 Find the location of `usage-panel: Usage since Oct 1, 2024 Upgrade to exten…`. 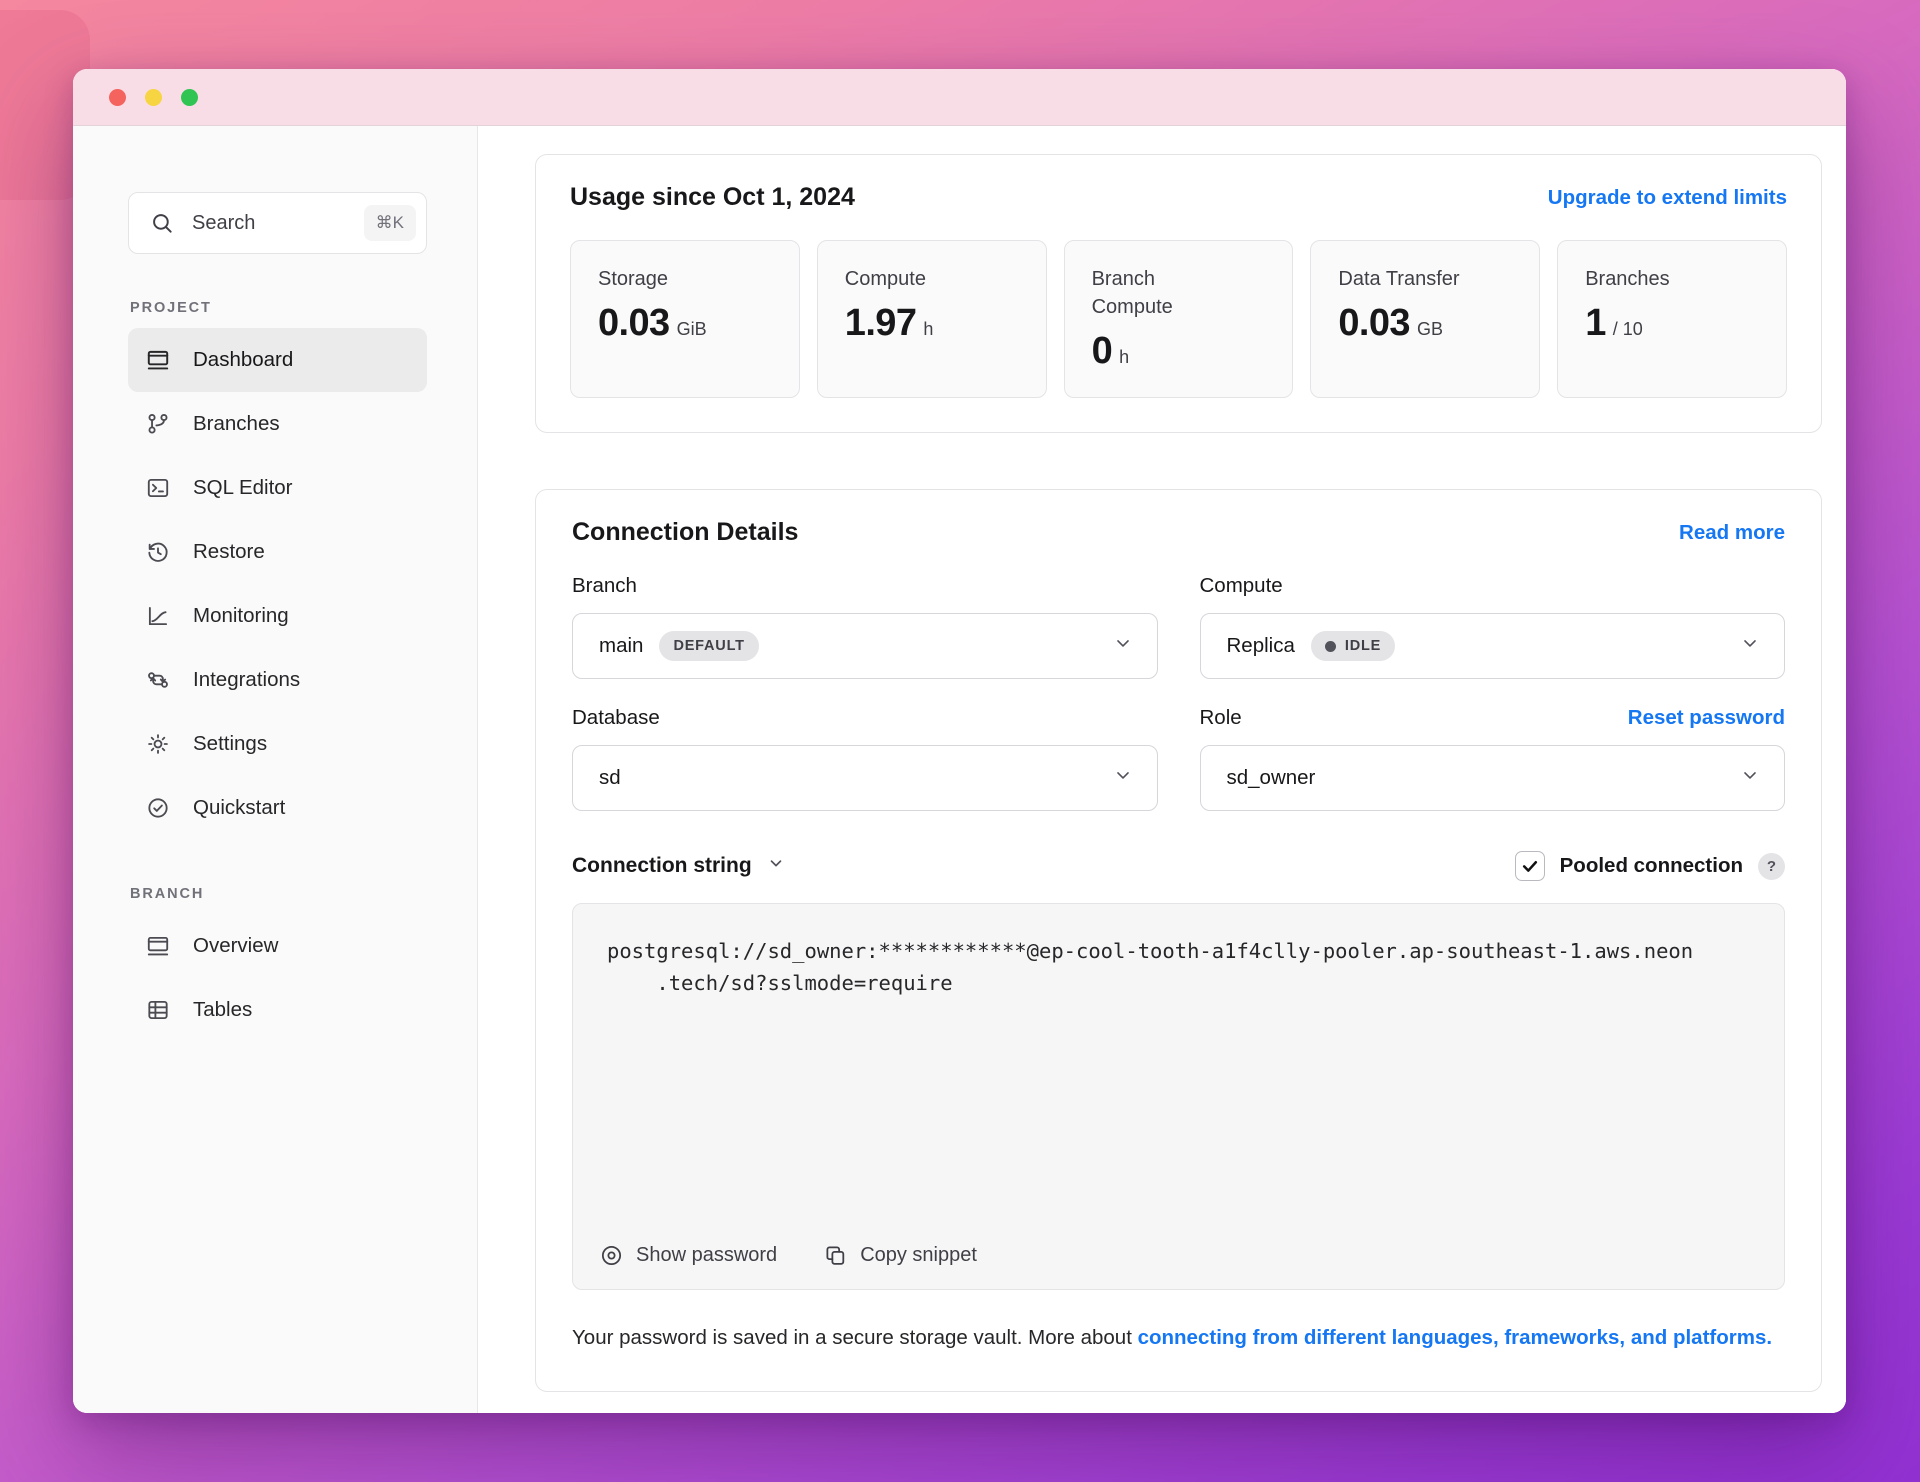

usage-panel: Usage since Oct 1, 2024 Upgrade to exten… is located at coordinates (1178, 293).